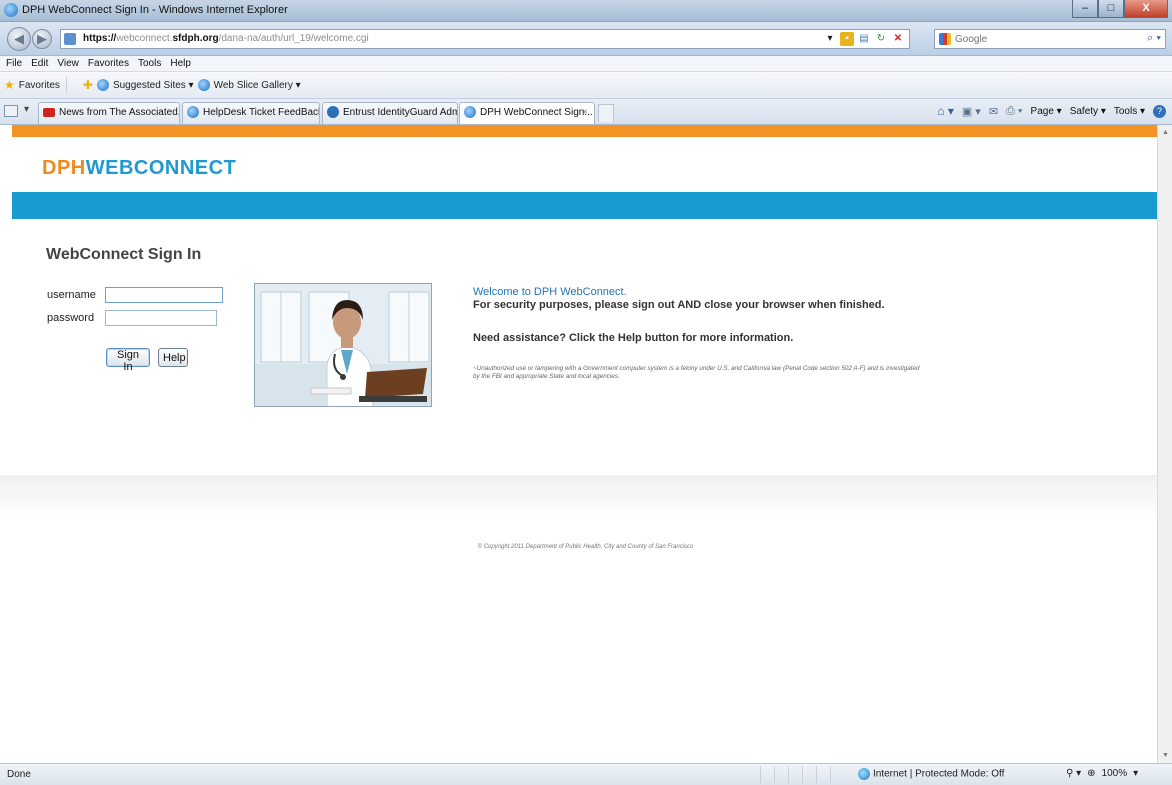  I want to click on dropdown-arrow-icon: ▾, so click(830, 39).